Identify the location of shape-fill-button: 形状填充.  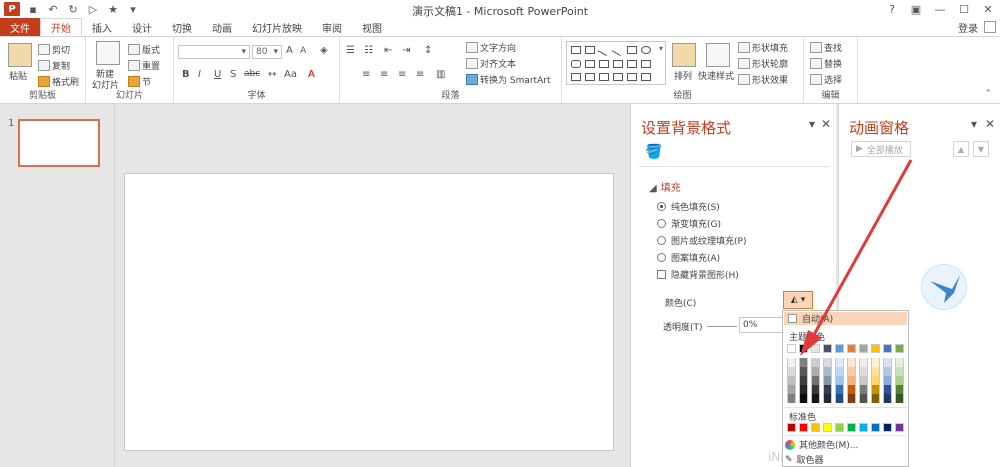
(763, 47).